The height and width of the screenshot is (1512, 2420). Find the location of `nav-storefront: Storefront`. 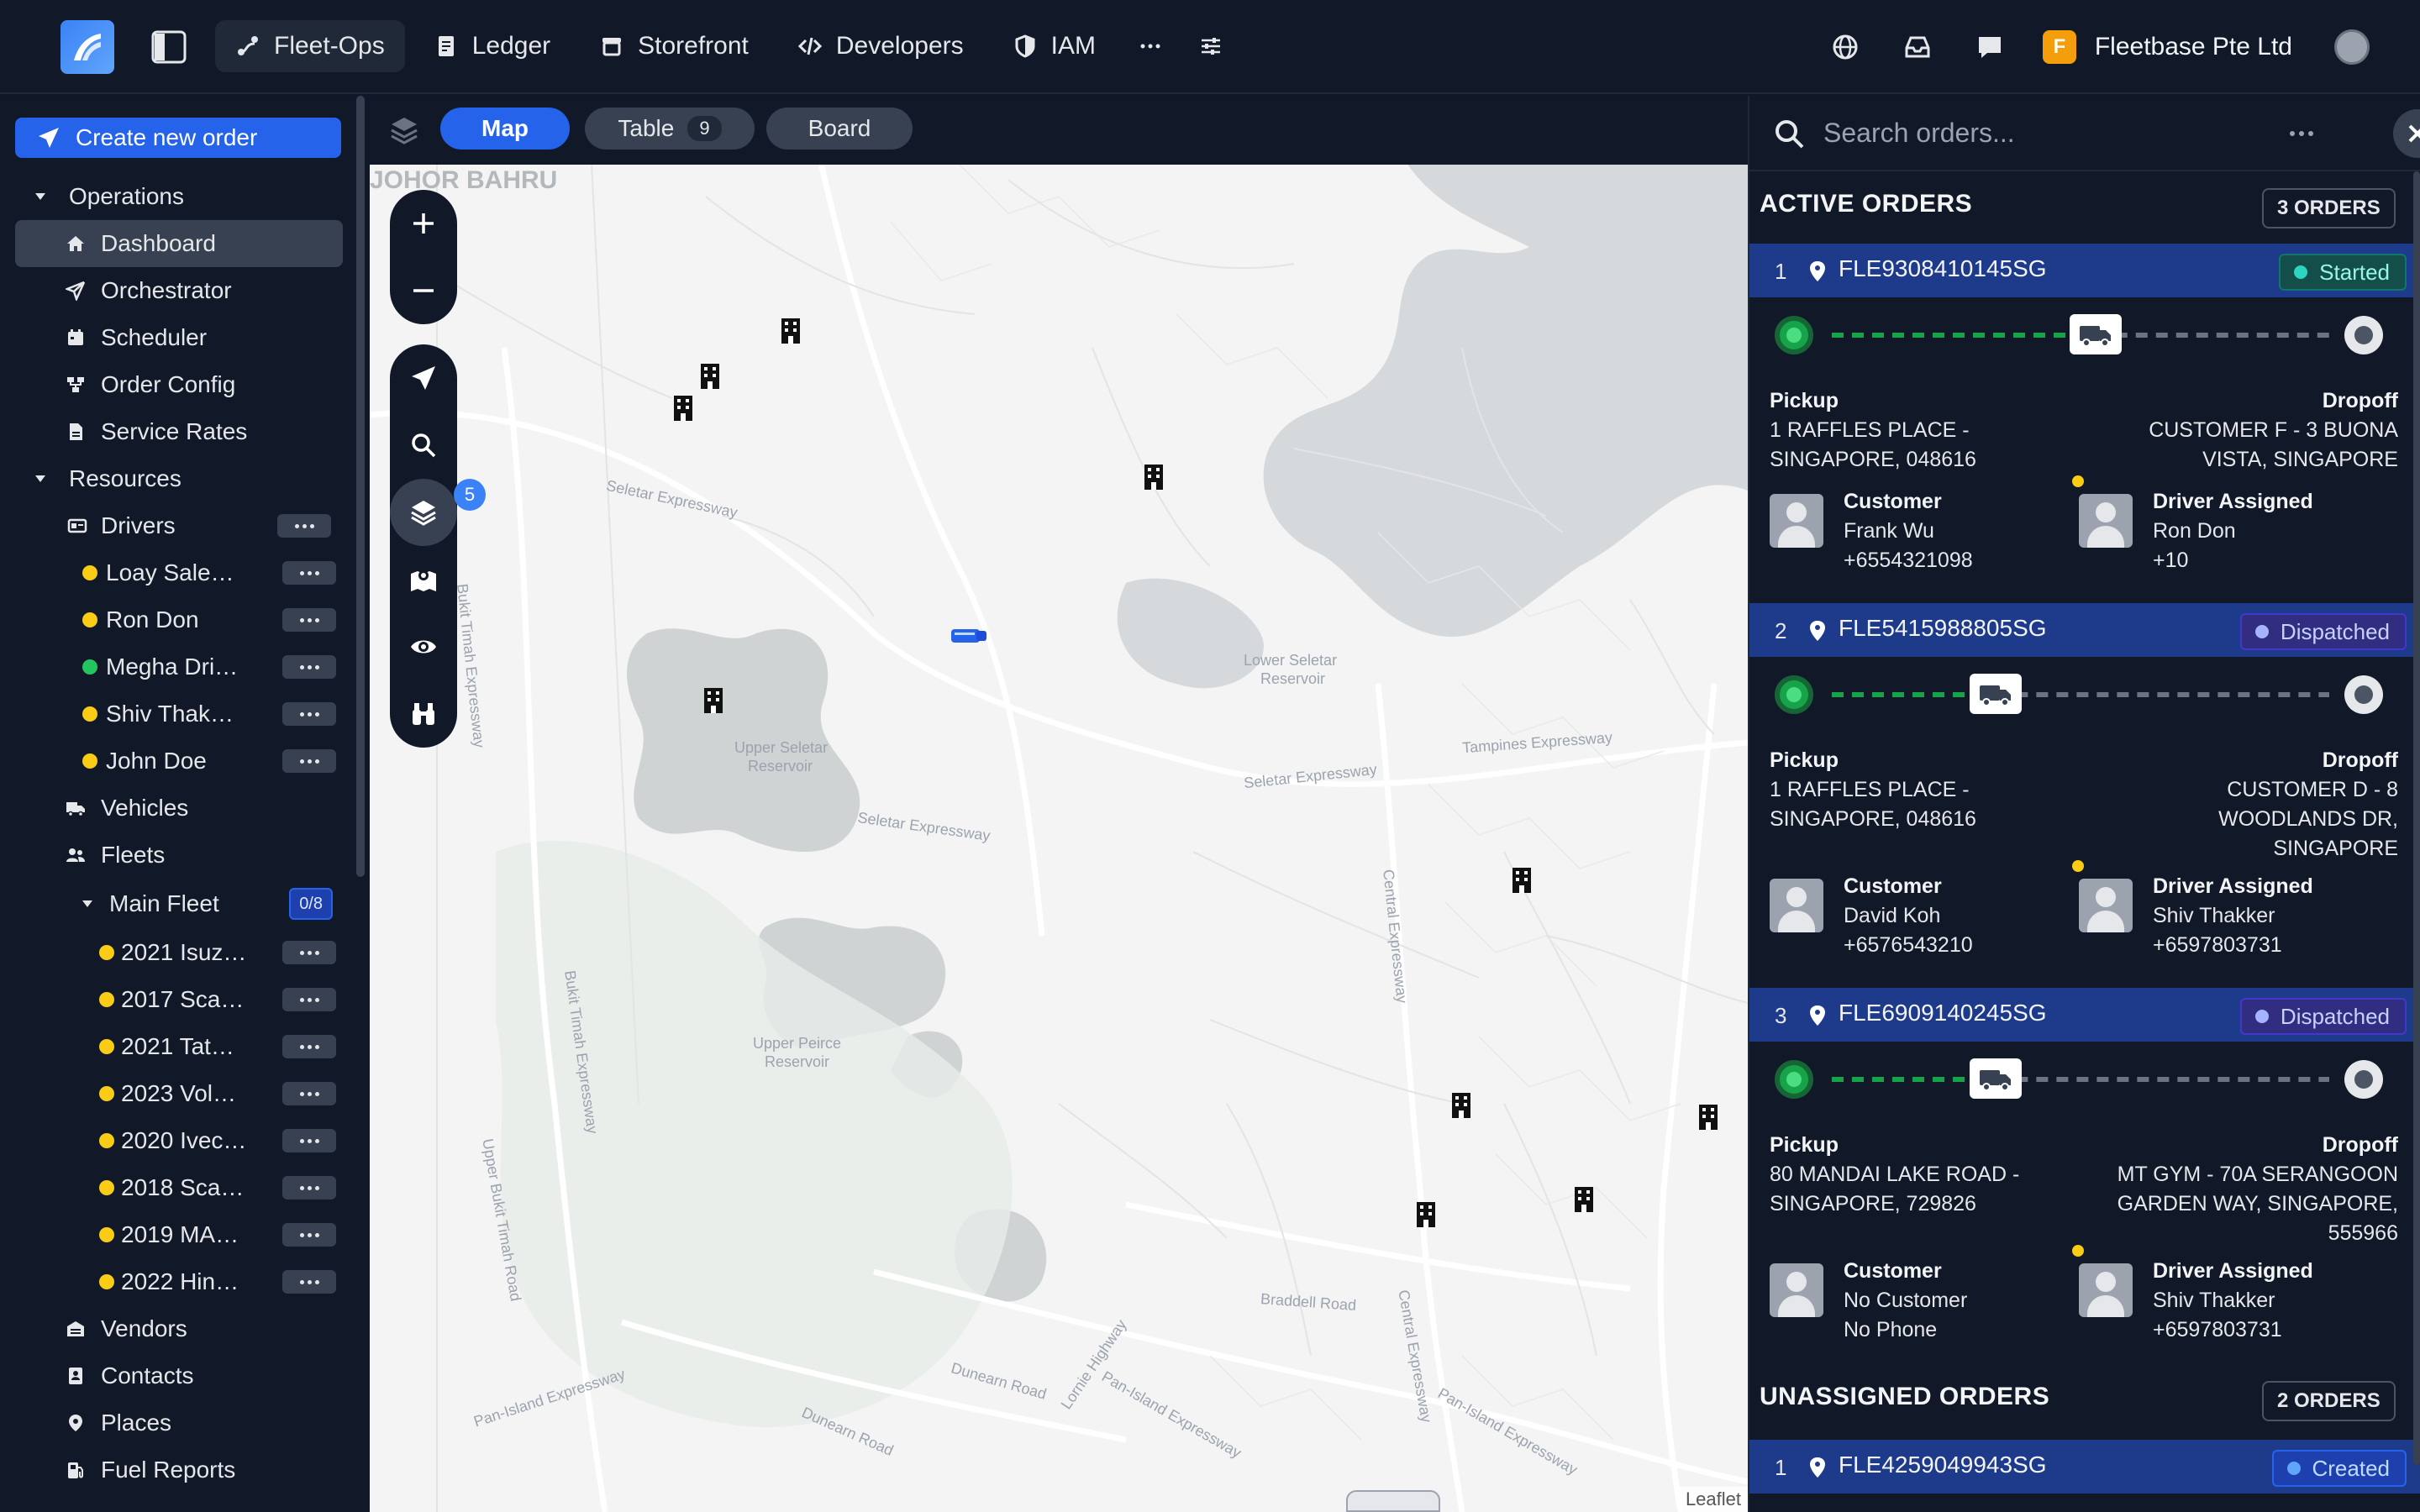

nav-storefront: Storefront is located at coordinates (674, 46).